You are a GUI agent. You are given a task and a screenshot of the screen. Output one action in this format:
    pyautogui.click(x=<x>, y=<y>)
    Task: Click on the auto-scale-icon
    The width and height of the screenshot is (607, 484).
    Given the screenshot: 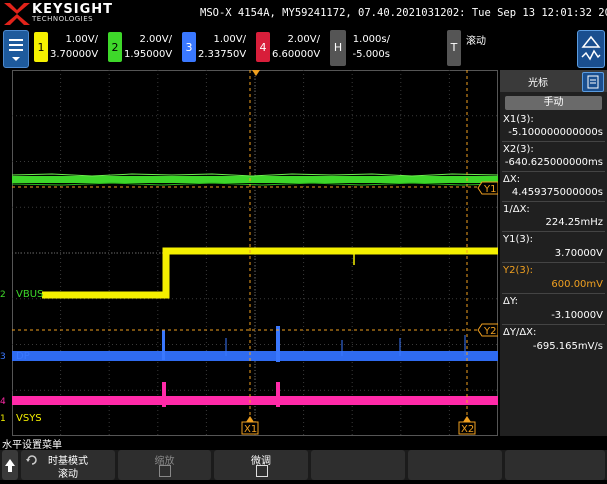 What is the action you would take?
    pyautogui.click(x=591, y=48)
    